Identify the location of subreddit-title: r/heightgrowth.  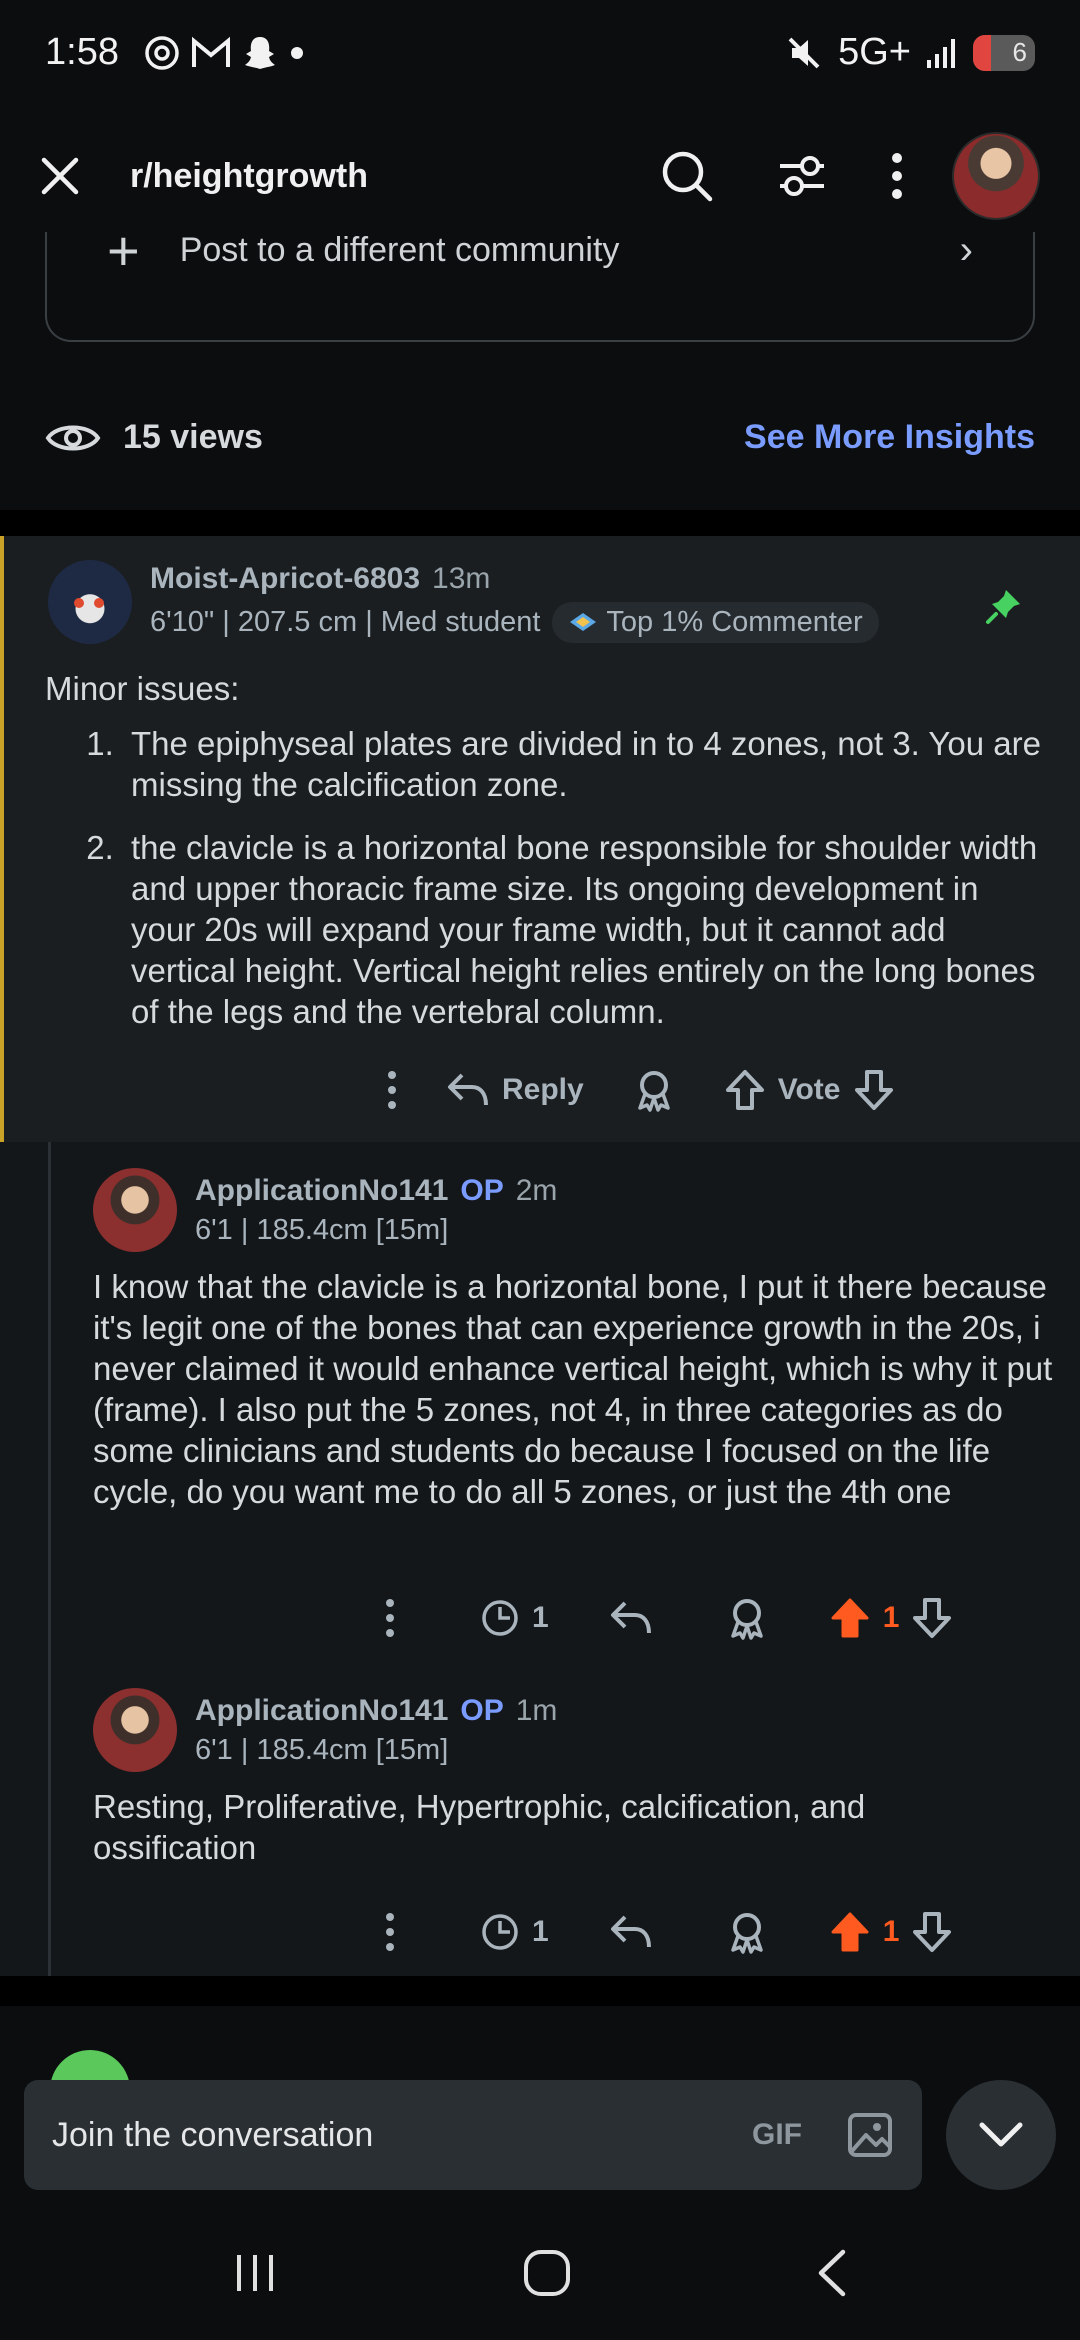
(249, 176).